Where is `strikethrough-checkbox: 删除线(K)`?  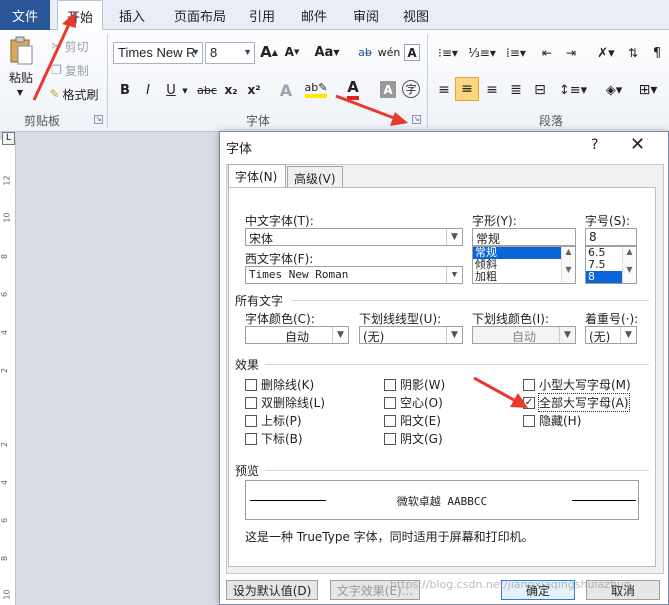 strikethrough-checkbox: 删除线(K) is located at coordinates (279, 384).